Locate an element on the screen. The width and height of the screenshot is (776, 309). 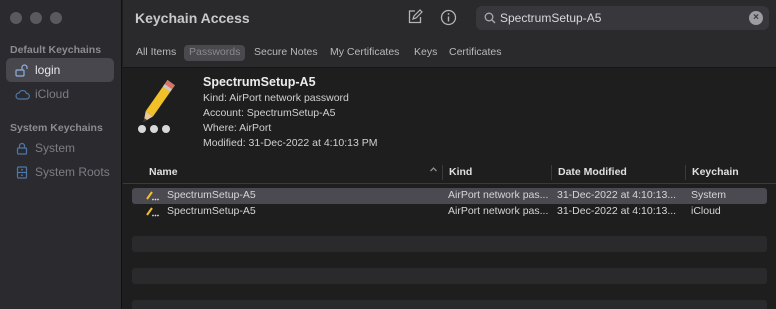
info-icon is located at coordinates (449, 18).